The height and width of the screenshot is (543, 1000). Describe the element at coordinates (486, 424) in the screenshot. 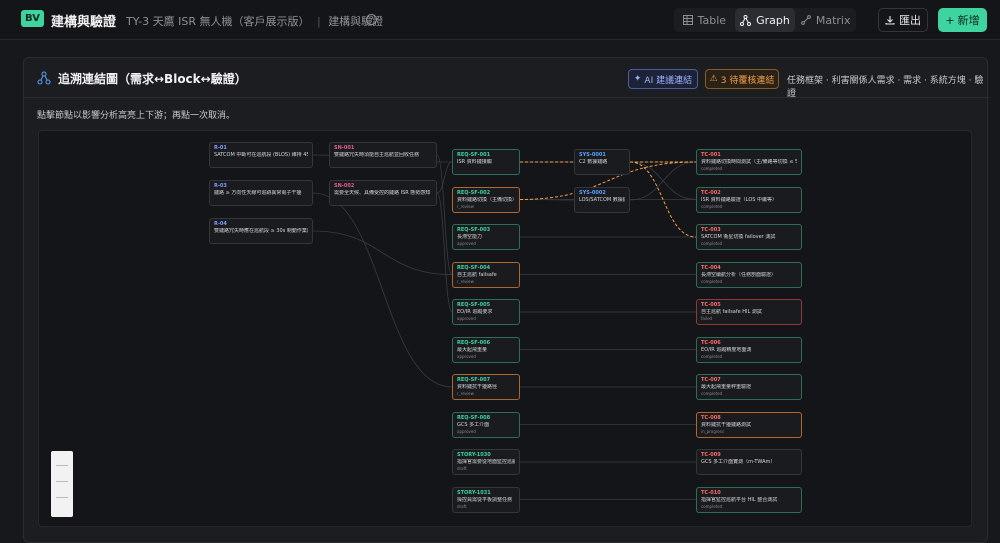

I see `graph-node-req-sf-008: REQ-SF-008 GCS 多工介面 approved` at that location.